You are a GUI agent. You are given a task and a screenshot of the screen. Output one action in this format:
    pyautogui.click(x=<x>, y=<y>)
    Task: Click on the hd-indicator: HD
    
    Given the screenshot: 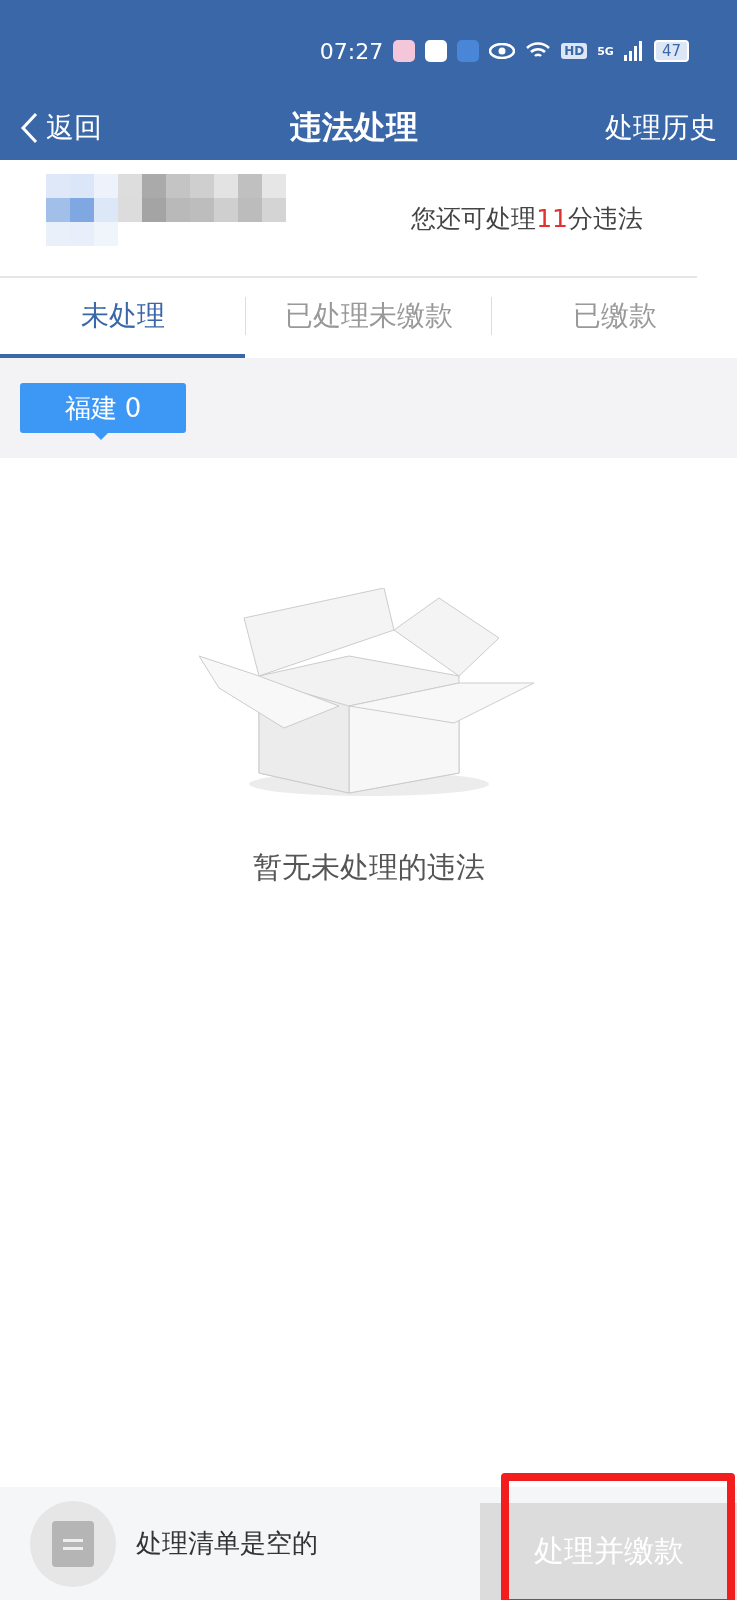 What is the action you would take?
    pyautogui.click(x=574, y=51)
    